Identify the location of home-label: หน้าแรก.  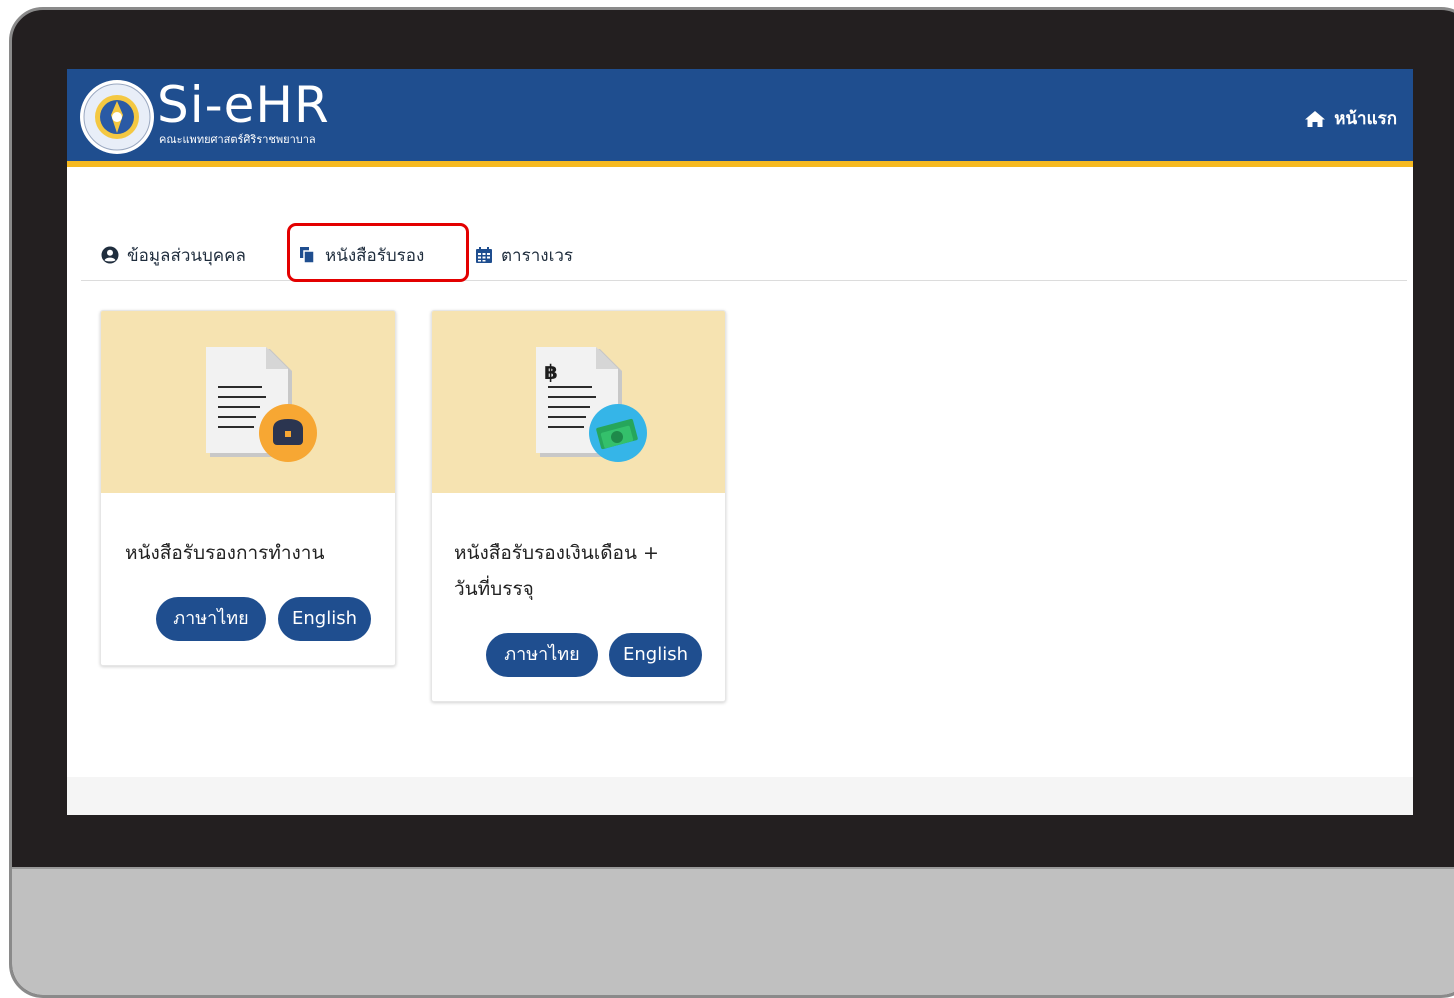
(1365, 119).